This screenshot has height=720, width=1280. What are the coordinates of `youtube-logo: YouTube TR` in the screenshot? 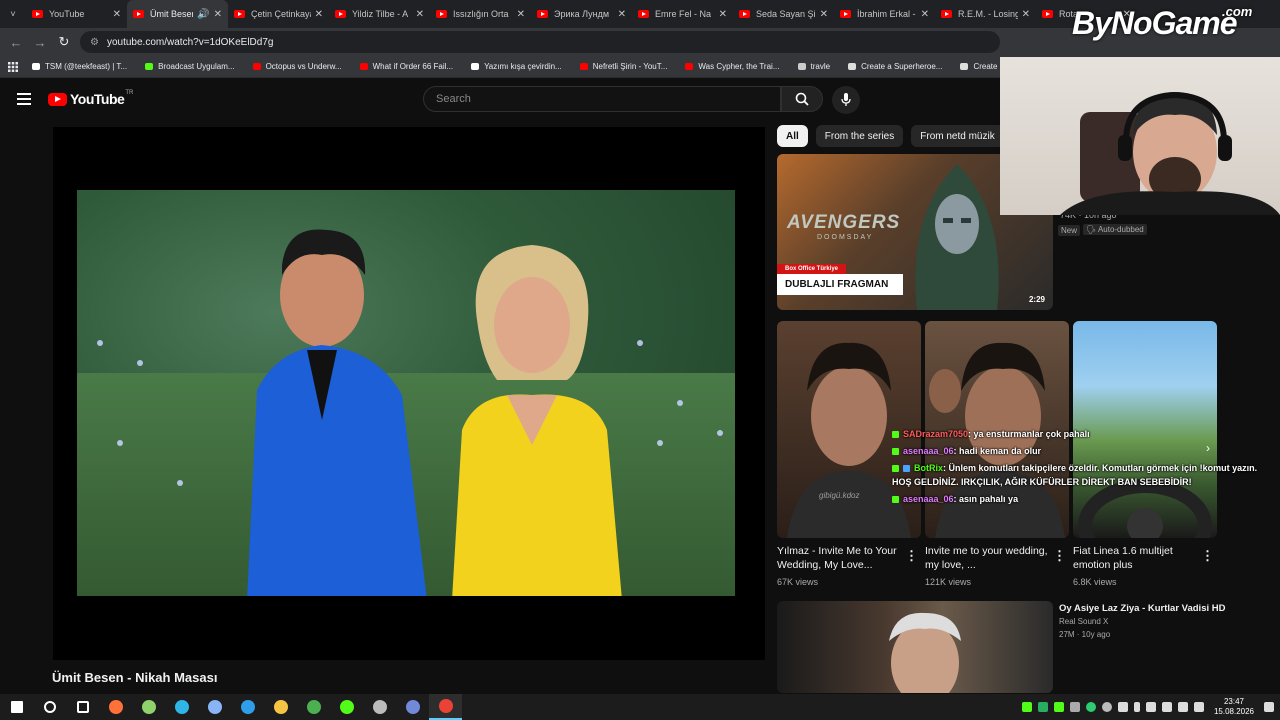 It's located at (90, 98).